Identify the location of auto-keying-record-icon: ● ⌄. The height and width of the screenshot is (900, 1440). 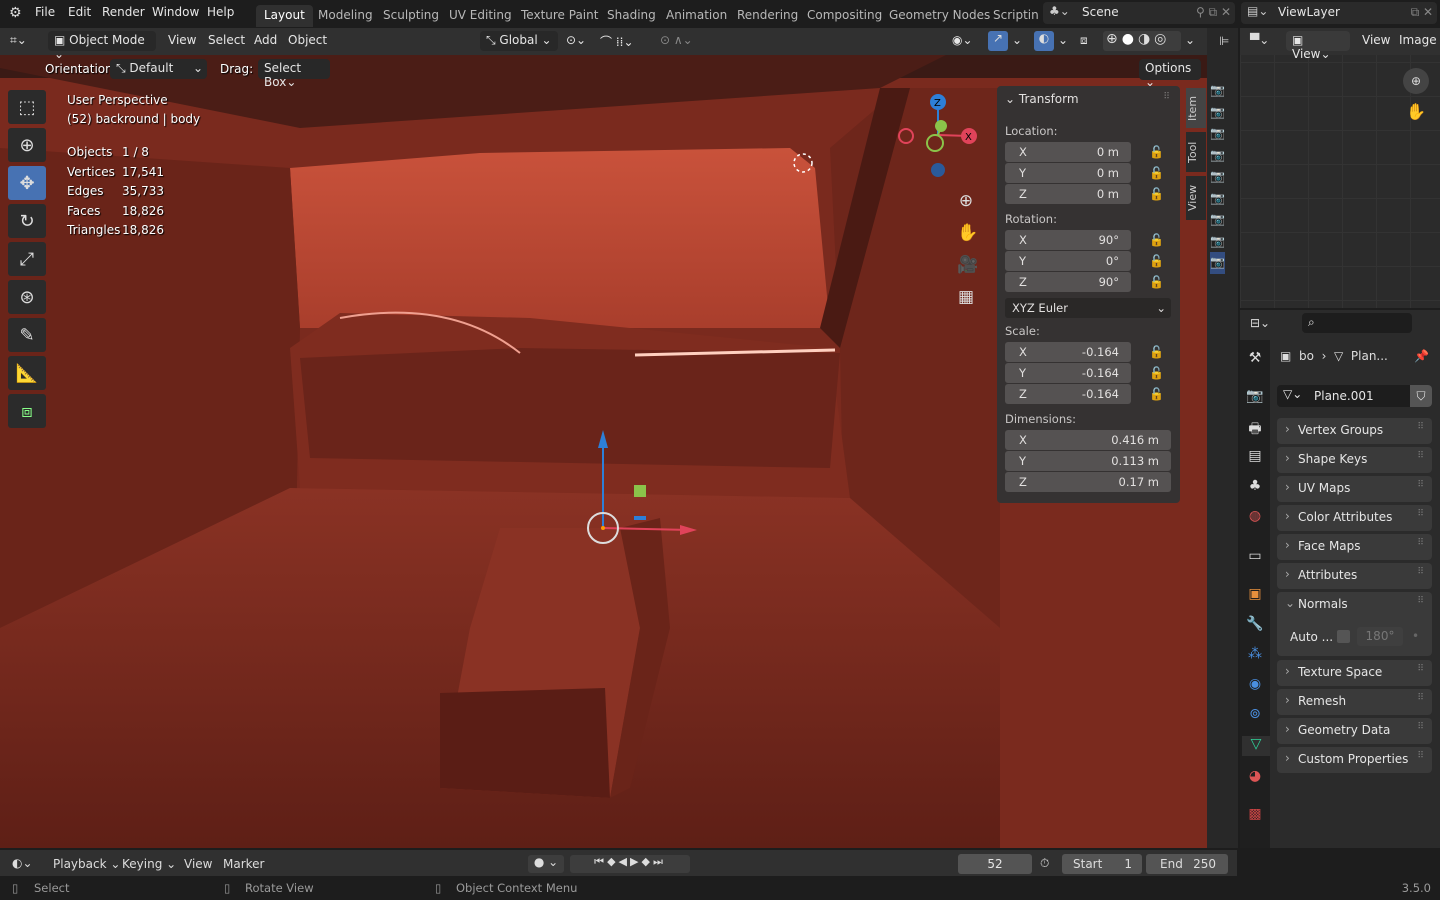
(546, 864).